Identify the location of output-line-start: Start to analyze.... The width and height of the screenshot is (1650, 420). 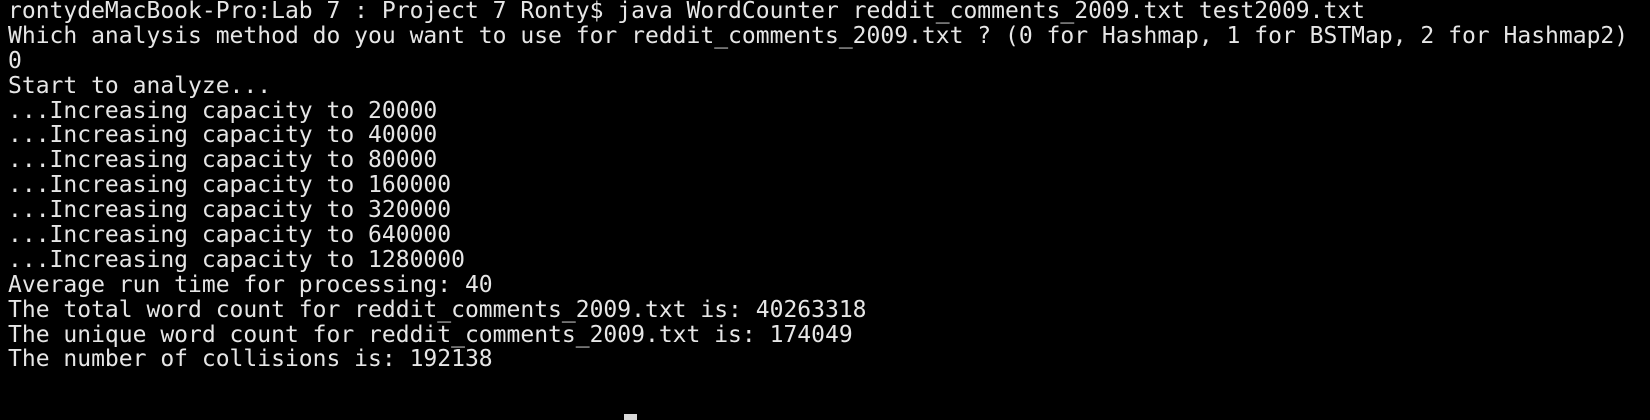
(140, 85).